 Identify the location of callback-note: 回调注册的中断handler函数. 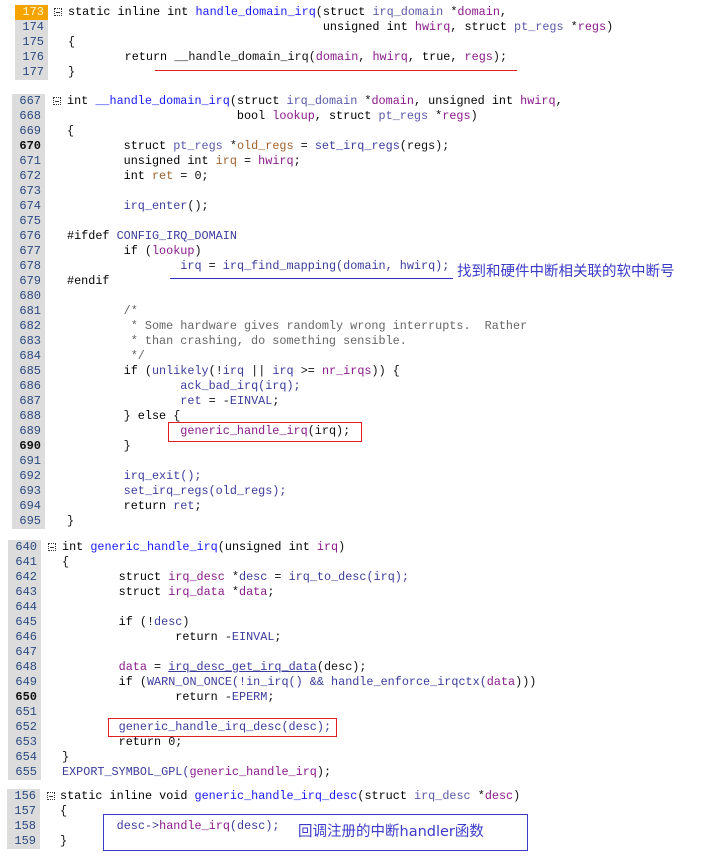
(391, 832).